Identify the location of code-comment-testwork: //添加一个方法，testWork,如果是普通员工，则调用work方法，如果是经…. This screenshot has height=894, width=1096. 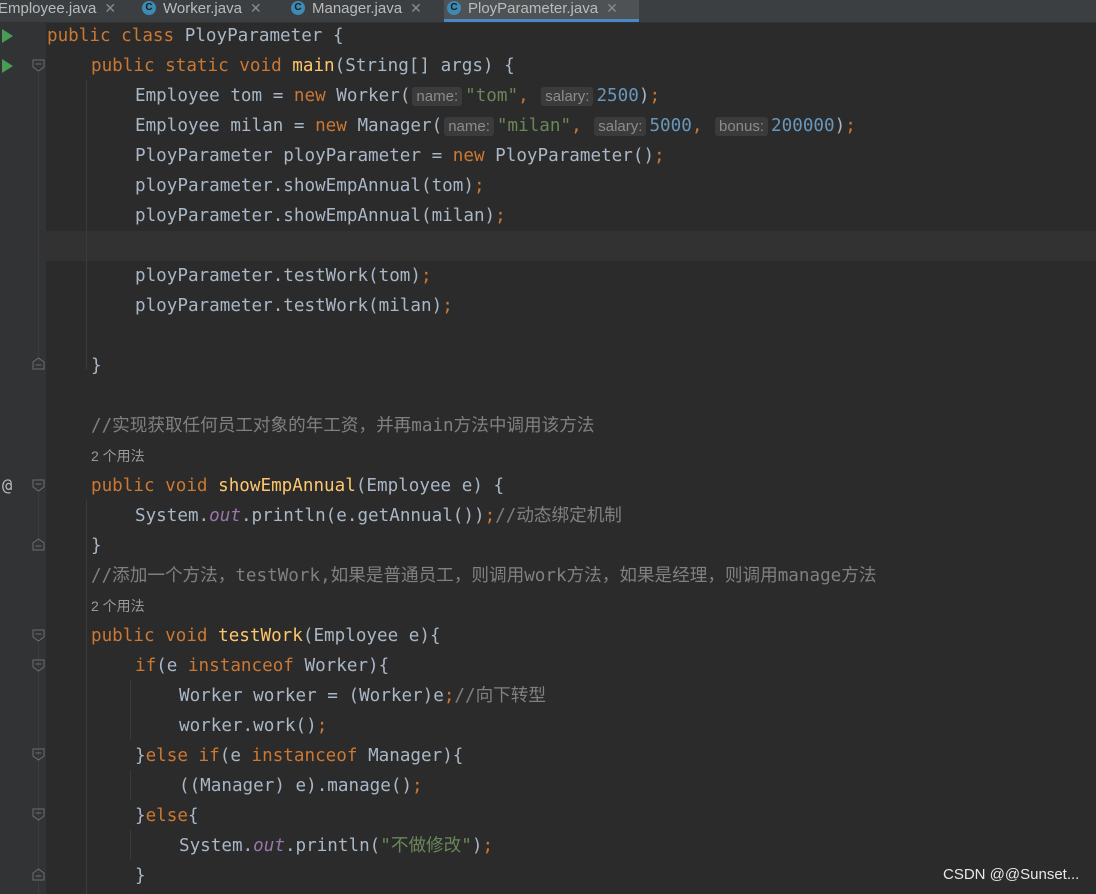
(483, 576).